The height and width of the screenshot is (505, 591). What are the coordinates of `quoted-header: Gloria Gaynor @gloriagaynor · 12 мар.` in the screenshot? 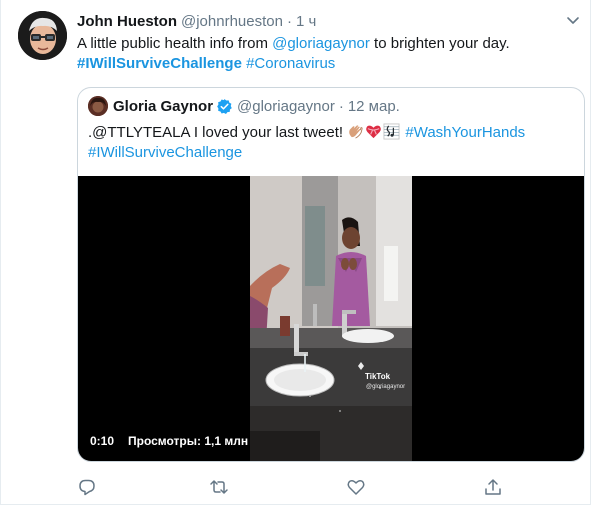 It's located at (256, 106).